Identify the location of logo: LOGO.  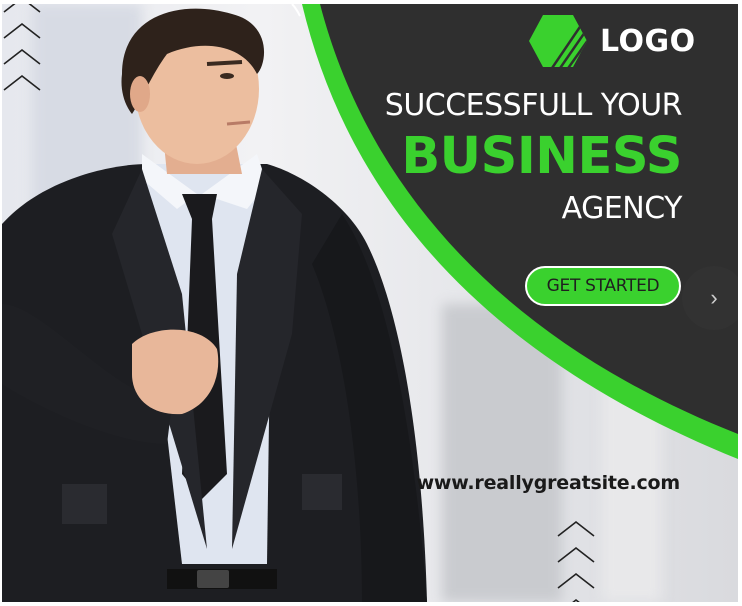
(612, 41).